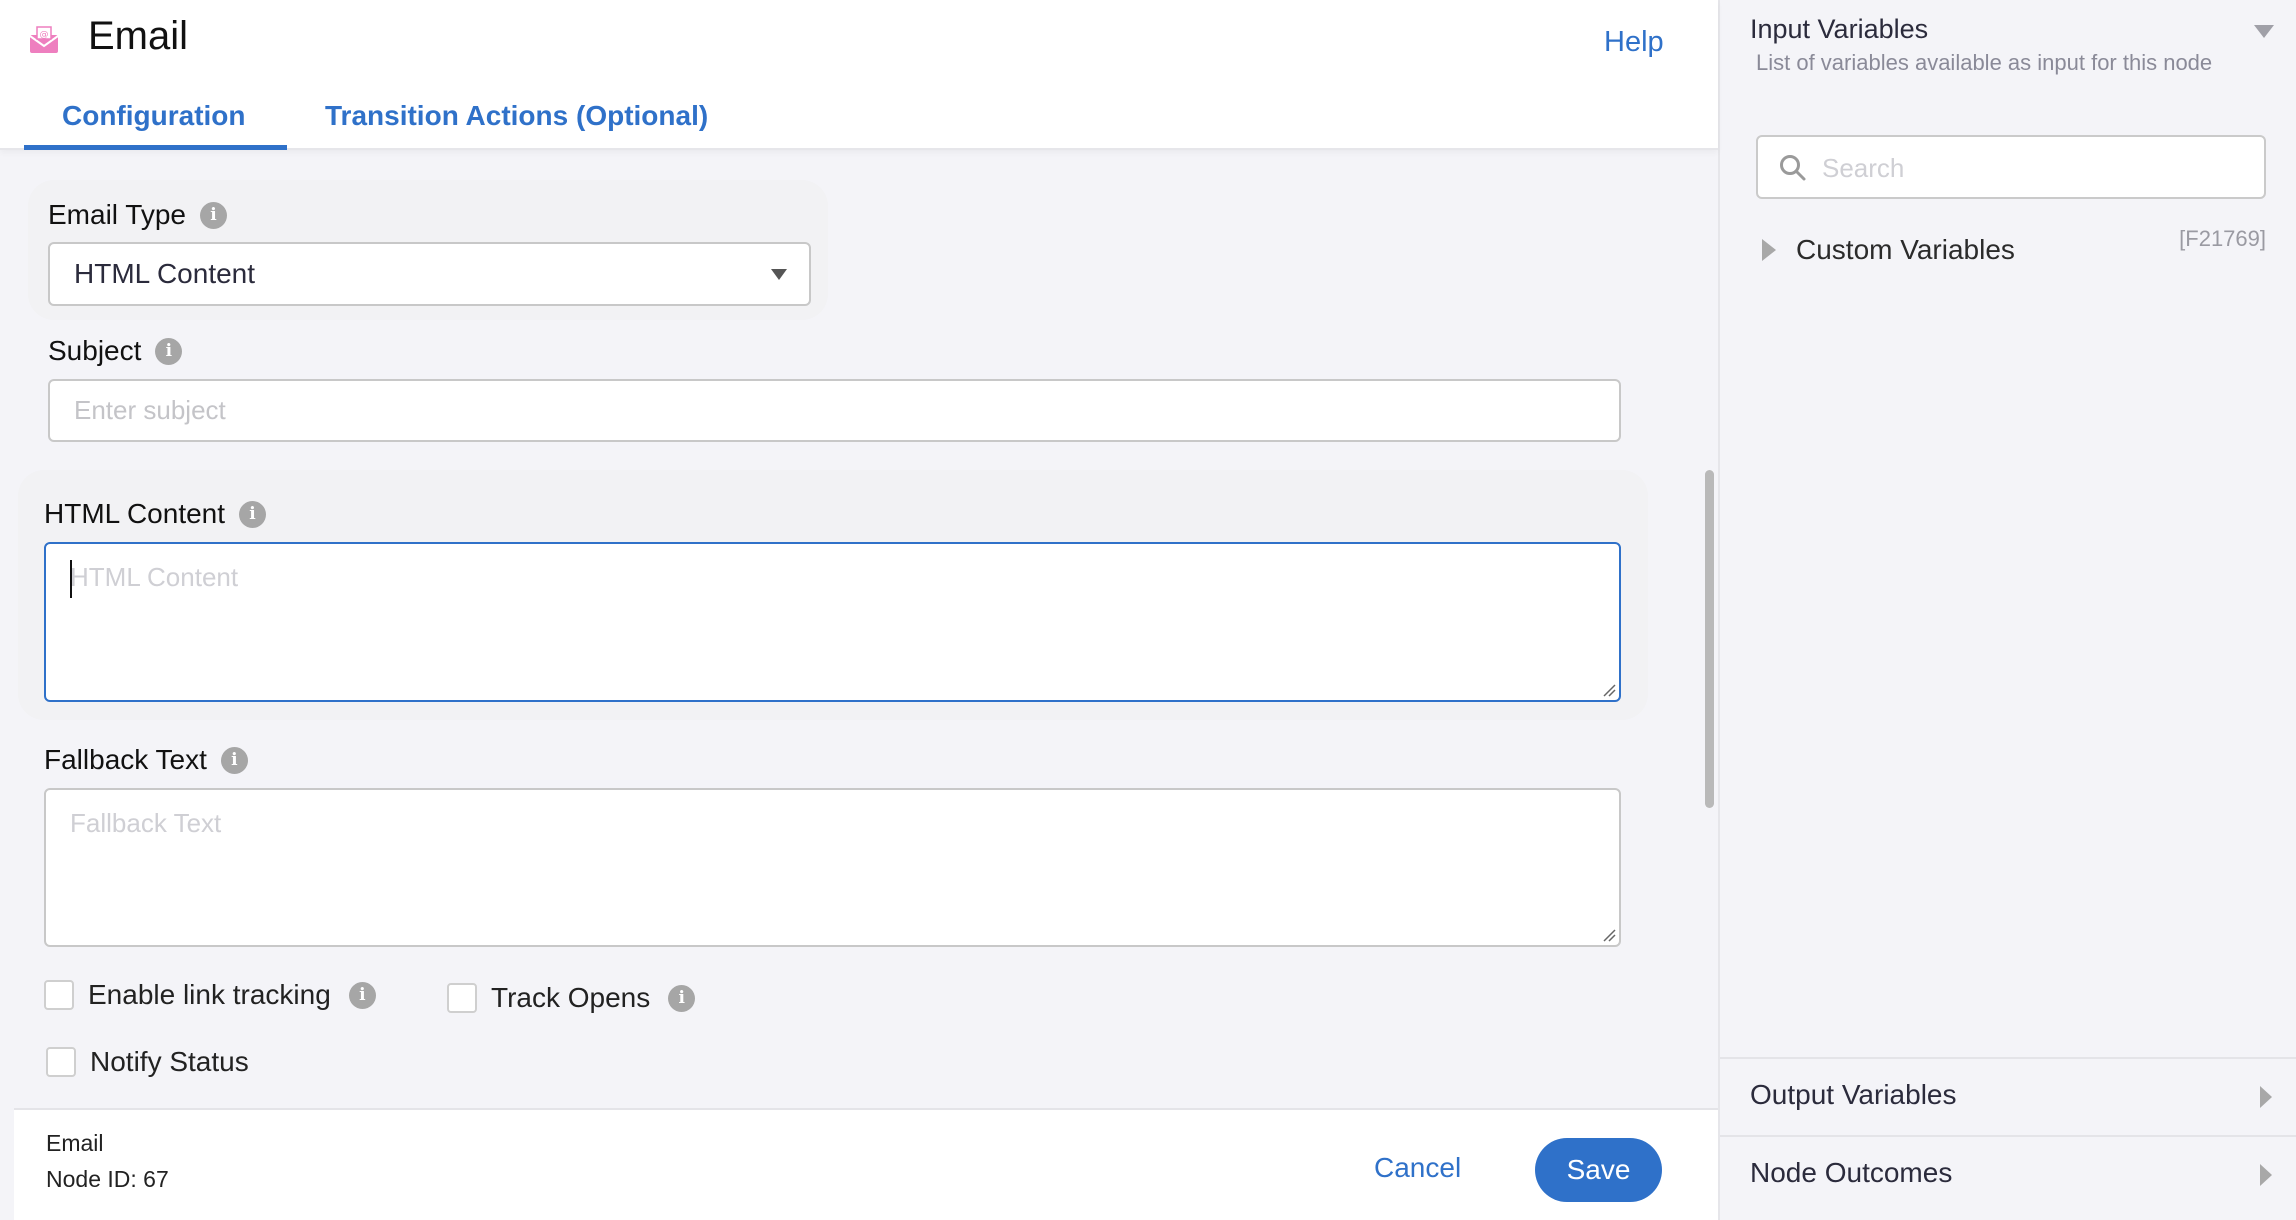 This screenshot has height=1220, width=2296. Describe the element at coordinates (462, 998) in the screenshot. I see `track-opens-checkbox` at that location.